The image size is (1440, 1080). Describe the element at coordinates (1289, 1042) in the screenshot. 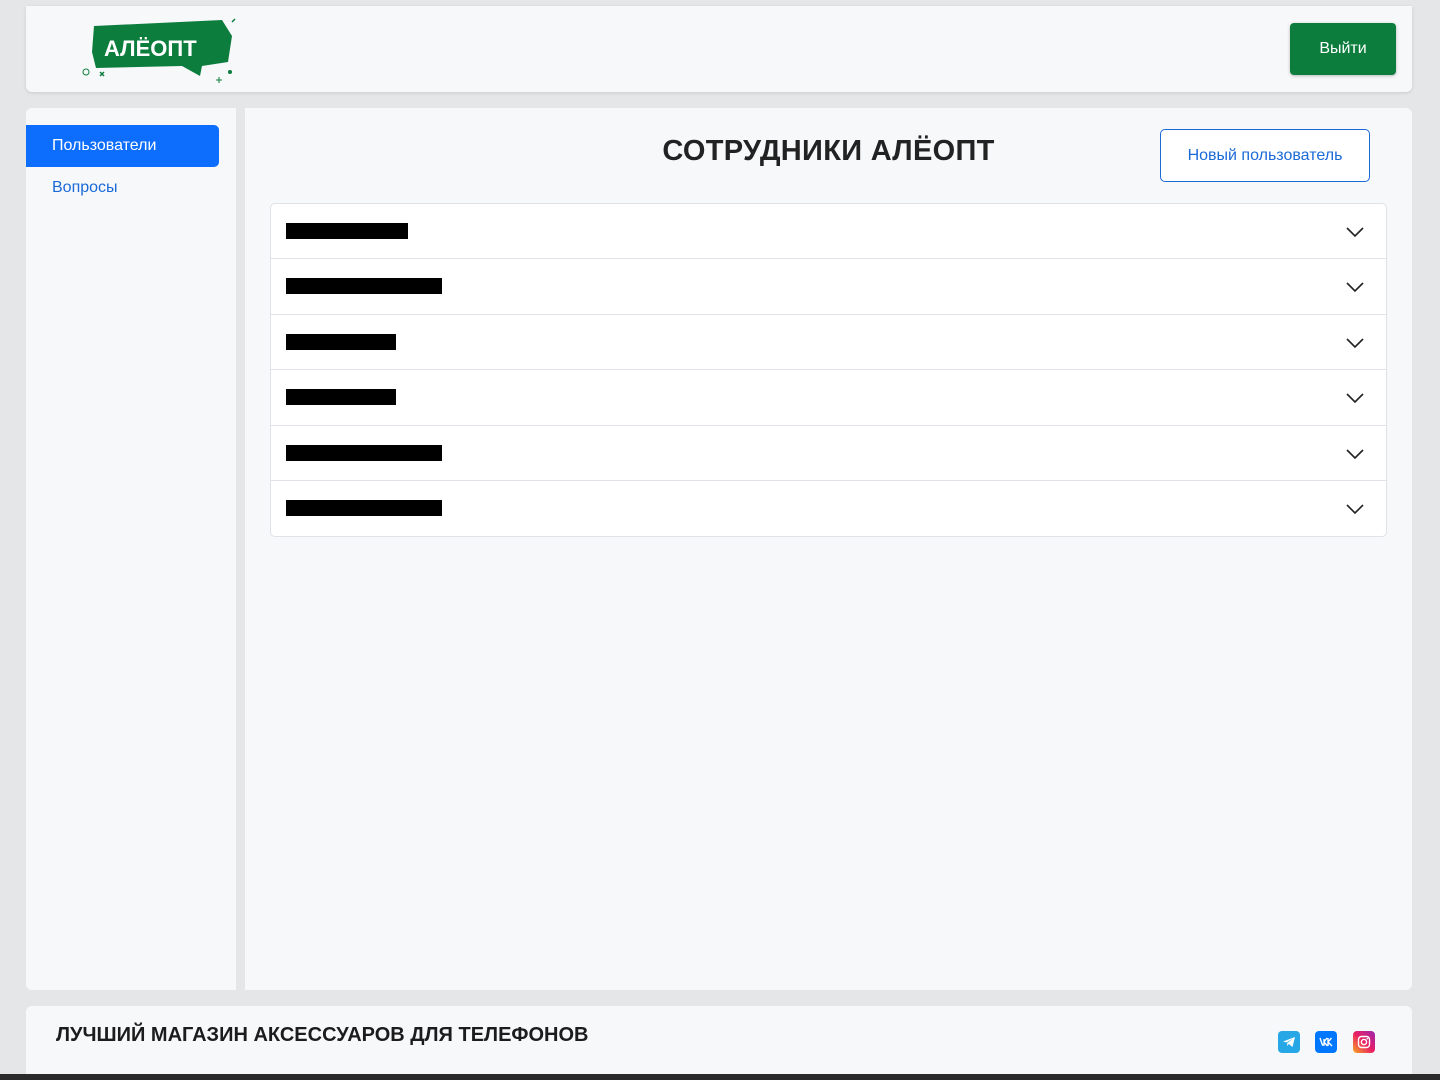

I see `telegram-icon` at that location.